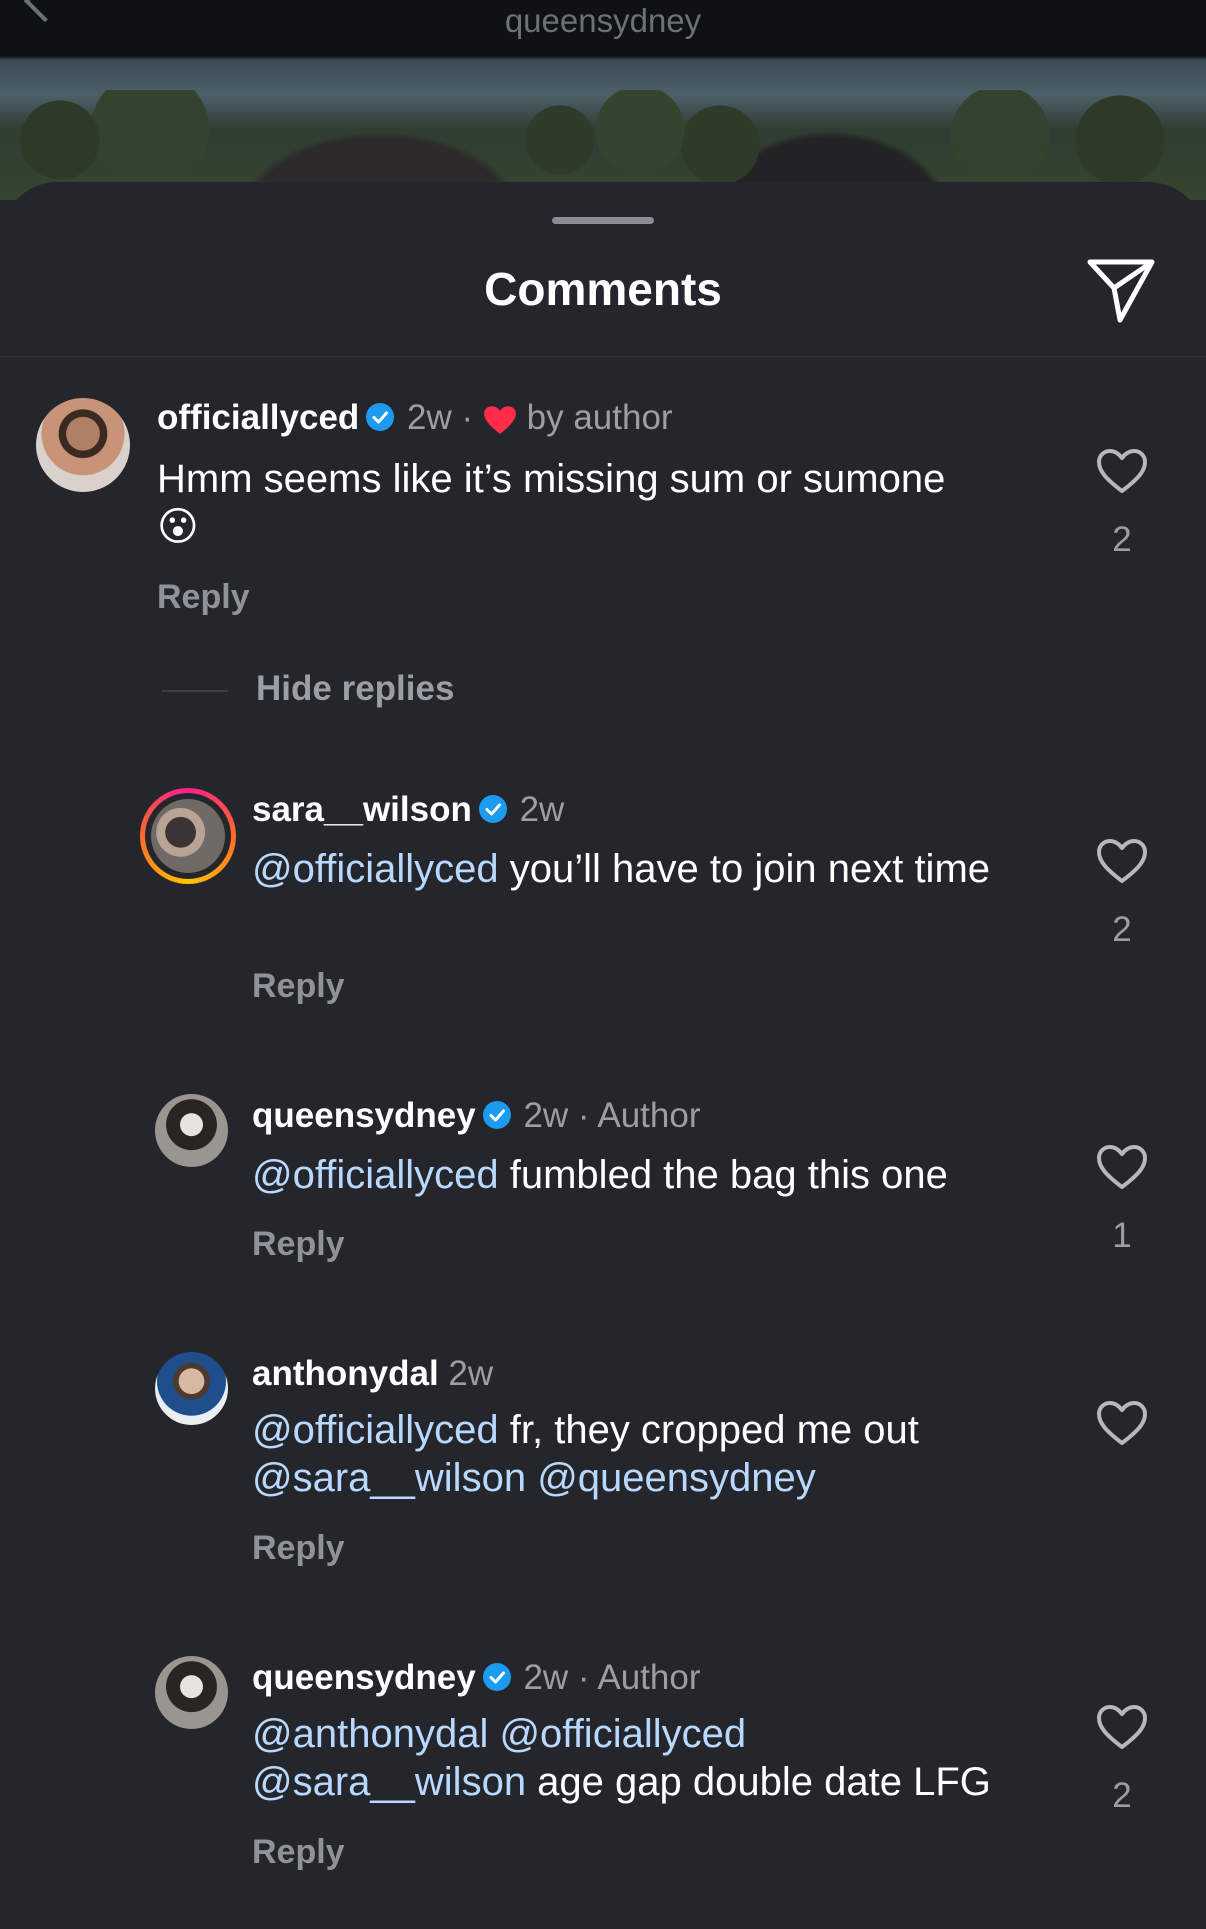  I want to click on avatar-story-ring, so click(188, 836).